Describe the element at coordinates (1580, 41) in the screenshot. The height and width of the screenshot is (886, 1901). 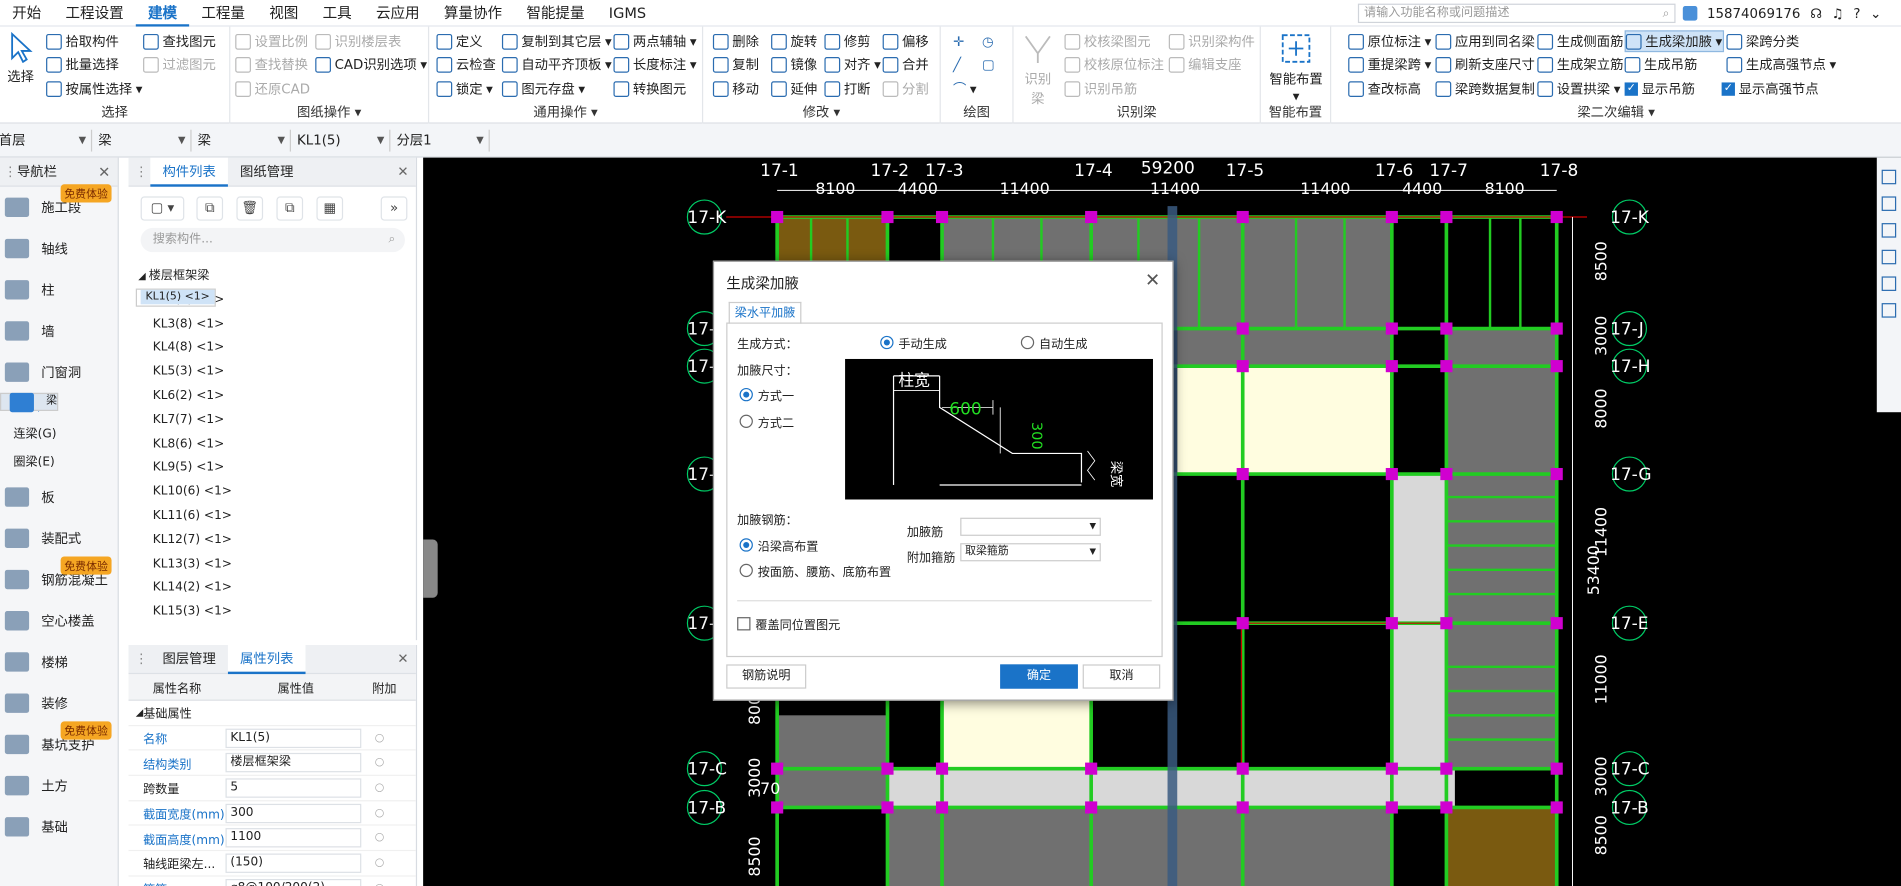
I see `side-bar-button: 生成侧面筋` at that location.